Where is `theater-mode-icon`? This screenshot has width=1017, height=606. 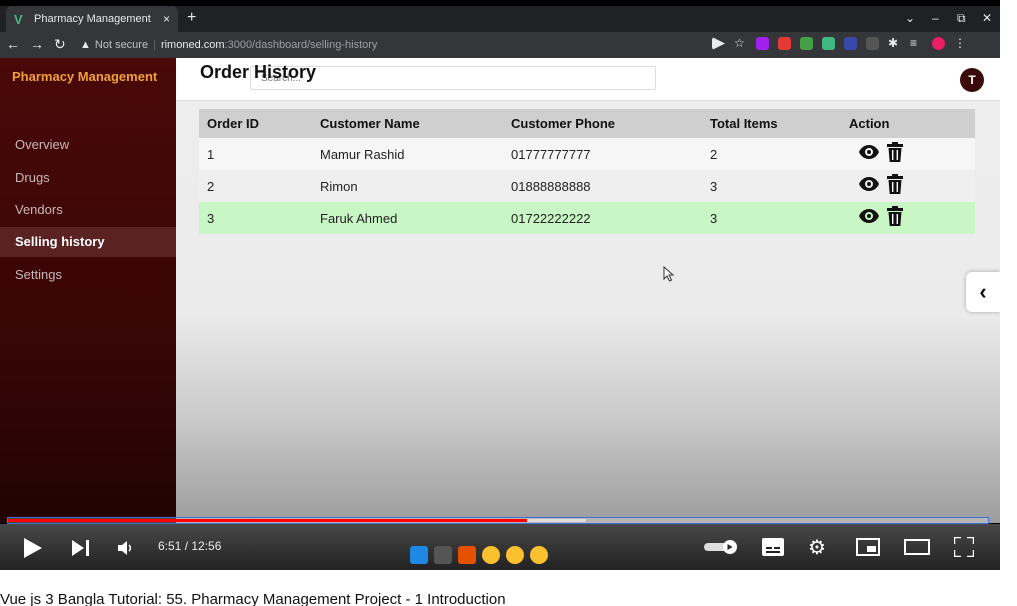 theater-mode-icon is located at coordinates (917, 547).